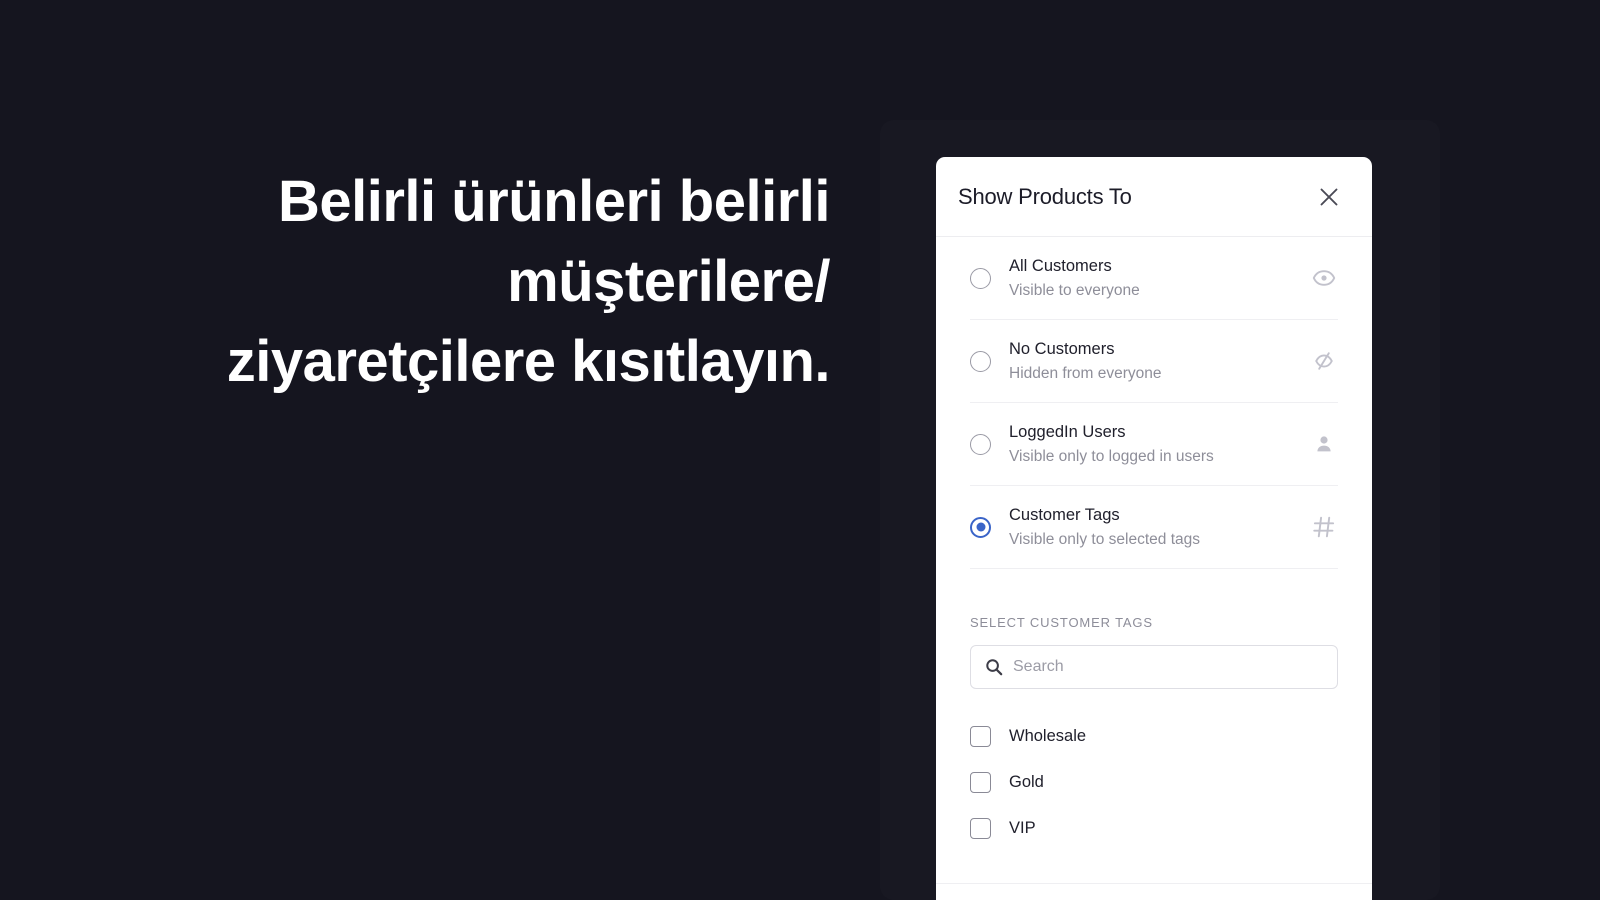 The width and height of the screenshot is (1600, 900). What do you see at coordinates (1074, 290) in the screenshot?
I see `option-subtitle: Visible to everyone` at bounding box center [1074, 290].